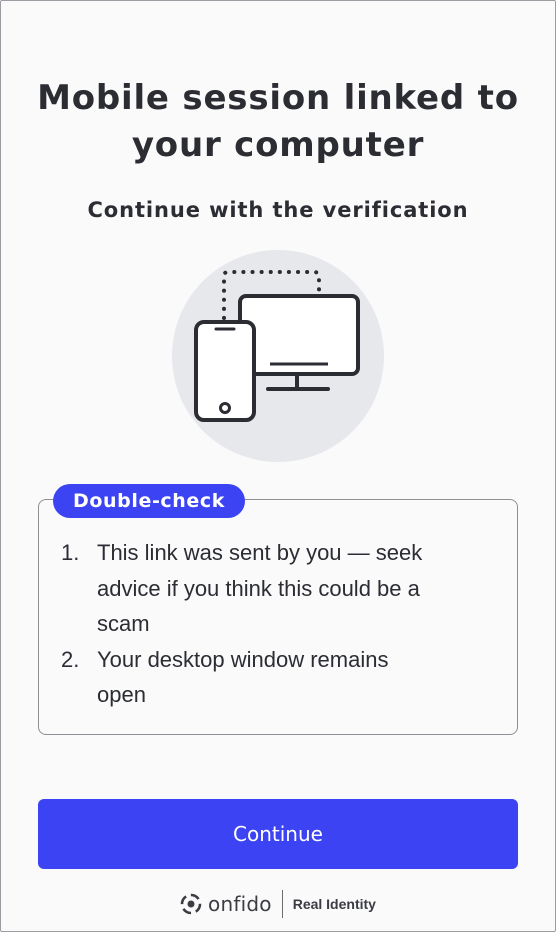 Image resolution: width=556 pixels, height=932 pixels. I want to click on list-item-text-line: scam, so click(123, 623).